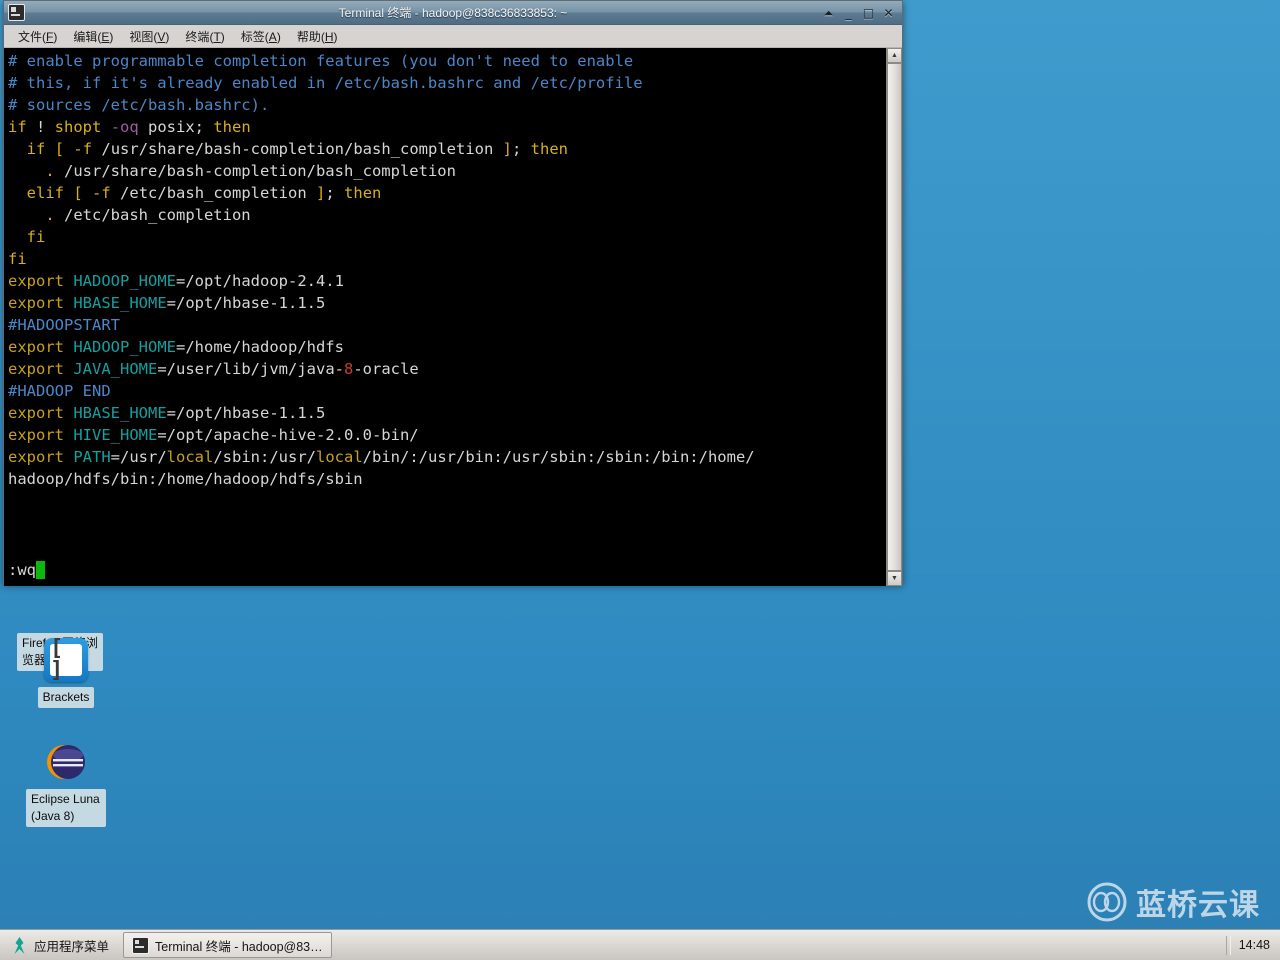 The height and width of the screenshot is (960, 1280). Describe the element at coordinates (348, 369) in the screenshot. I see `terminal-token: 8` at that location.